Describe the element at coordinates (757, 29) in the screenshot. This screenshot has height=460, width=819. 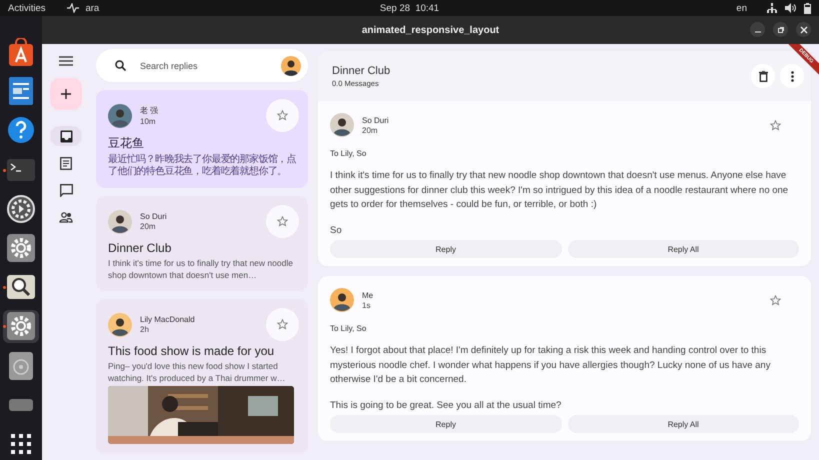
I see `minimize-button` at that location.